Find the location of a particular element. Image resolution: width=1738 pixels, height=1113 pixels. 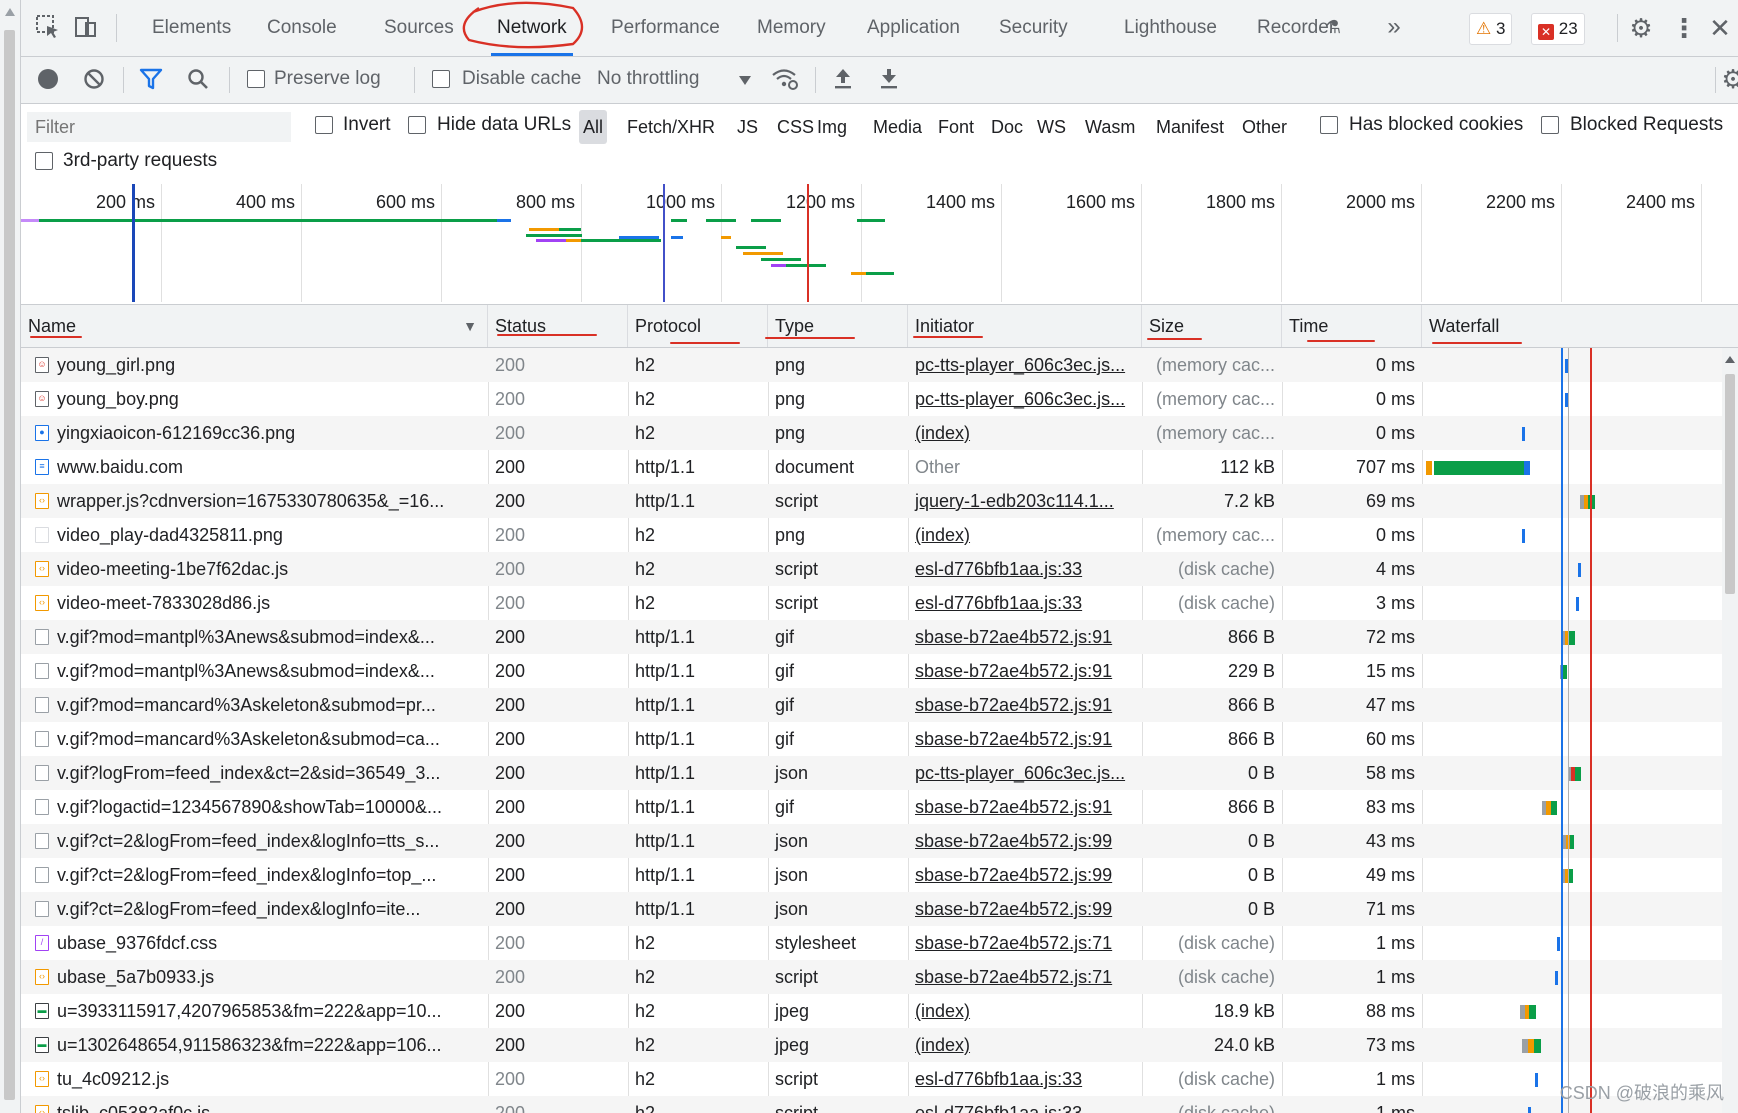

initiator-link: sbase-b72ae4b572.js:99 is located at coordinates (1013, 909).